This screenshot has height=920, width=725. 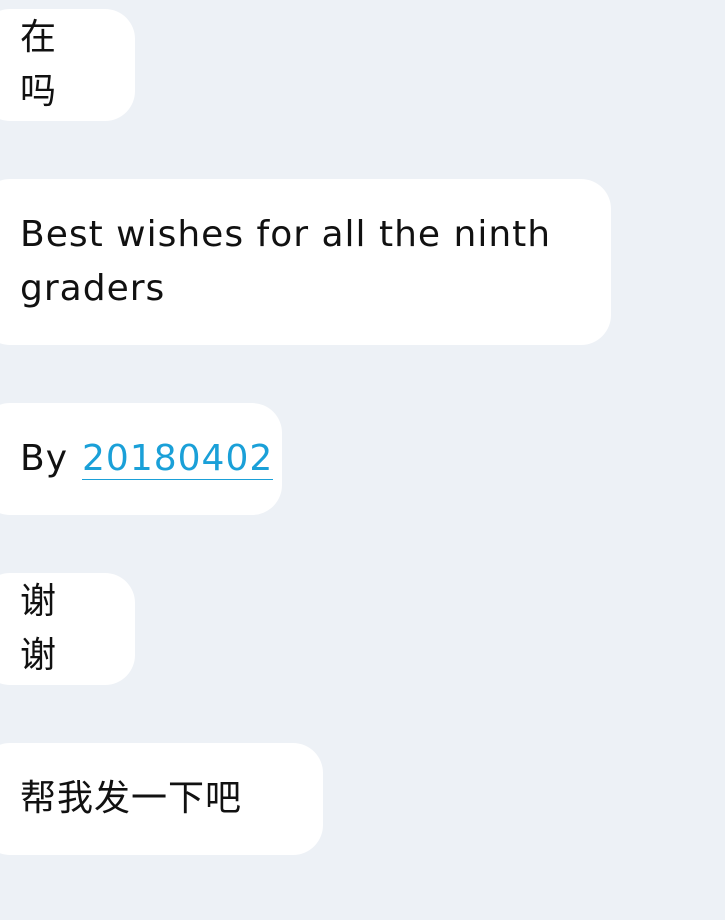 What do you see at coordinates (286, 261) in the screenshot?
I see `message-text: Best wishes for all the ninth graders` at bounding box center [286, 261].